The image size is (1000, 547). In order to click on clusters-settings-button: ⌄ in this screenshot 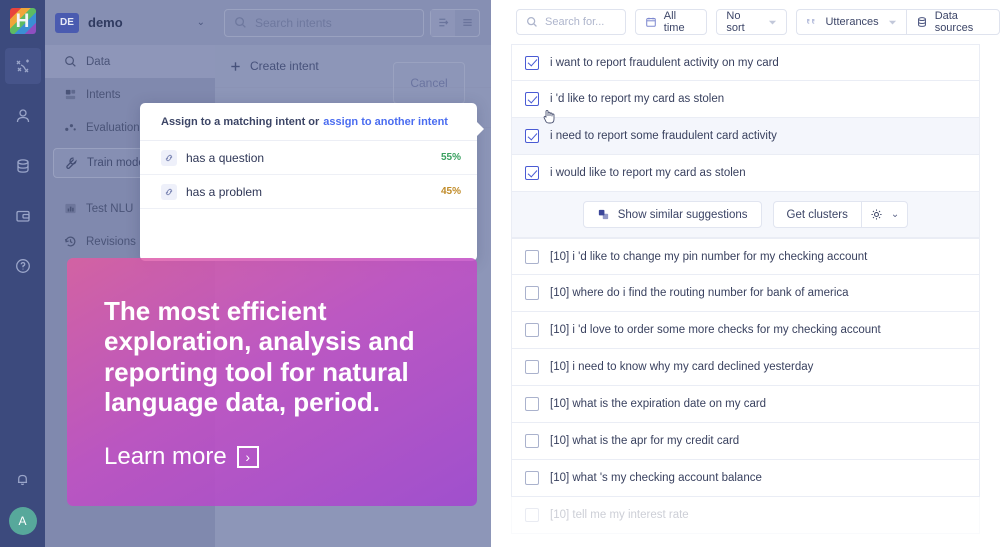, I will do `click(884, 214)`.